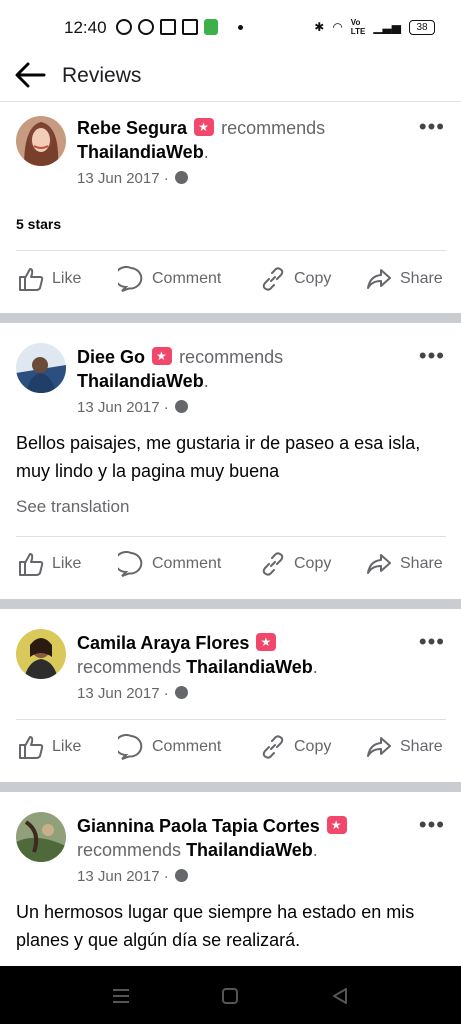  I want to click on reviewer-name: Camila Araya Flores, so click(163, 643).